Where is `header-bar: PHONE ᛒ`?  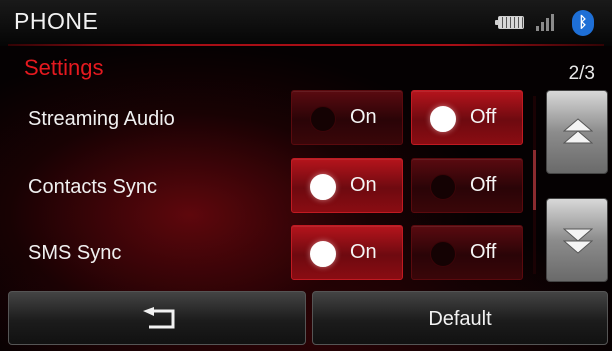
header-bar: PHONE ᛒ is located at coordinates (306, 23).